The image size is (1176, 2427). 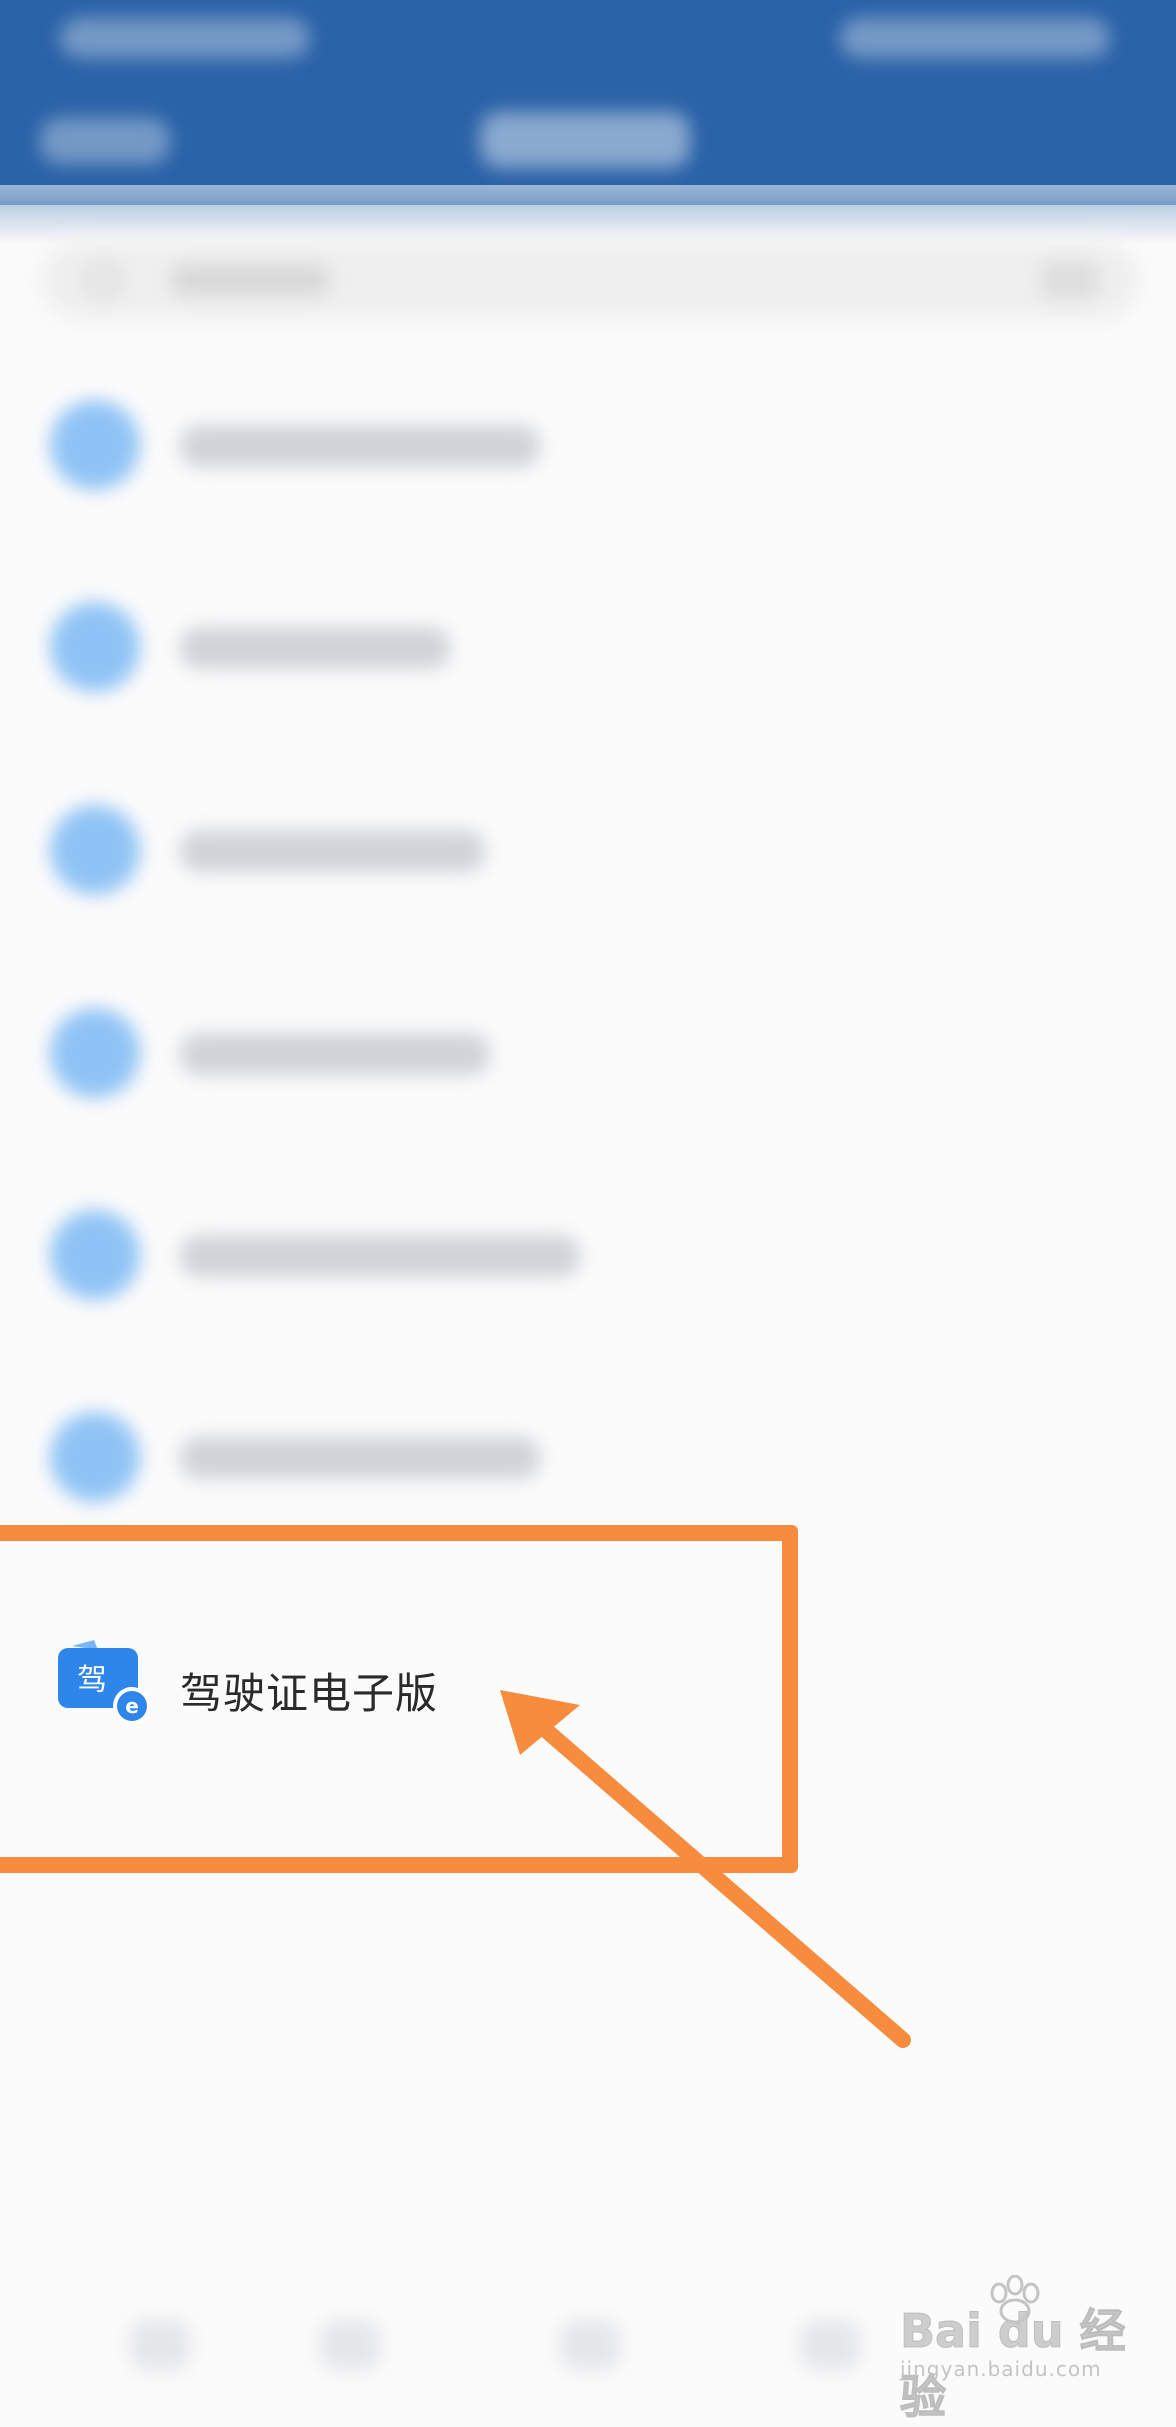 What do you see at coordinates (250, 280) in the screenshot?
I see `search-placeholder` at bounding box center [250, 280].